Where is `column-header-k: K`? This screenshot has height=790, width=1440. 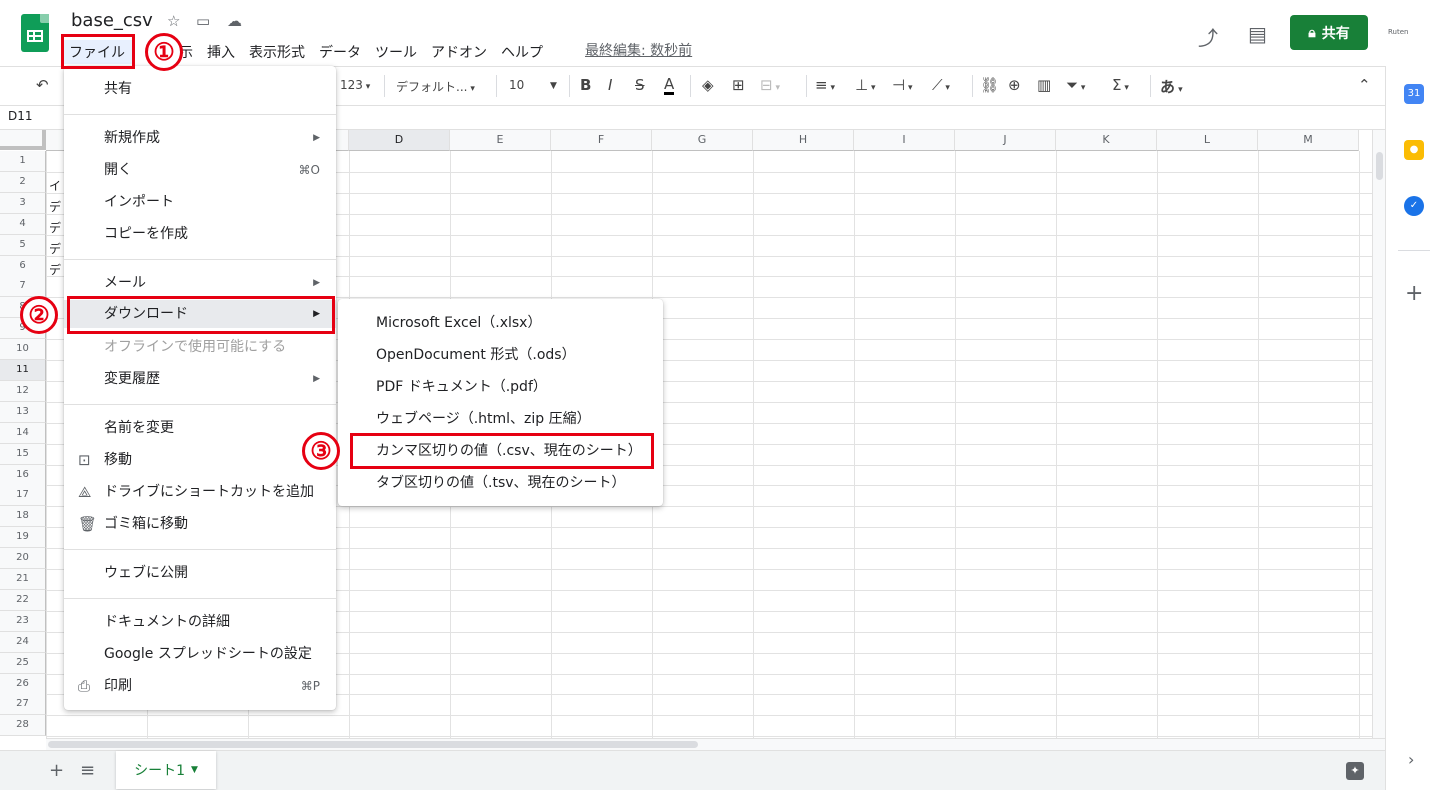
column-header-k: K is located at coordinates (1106, 140).